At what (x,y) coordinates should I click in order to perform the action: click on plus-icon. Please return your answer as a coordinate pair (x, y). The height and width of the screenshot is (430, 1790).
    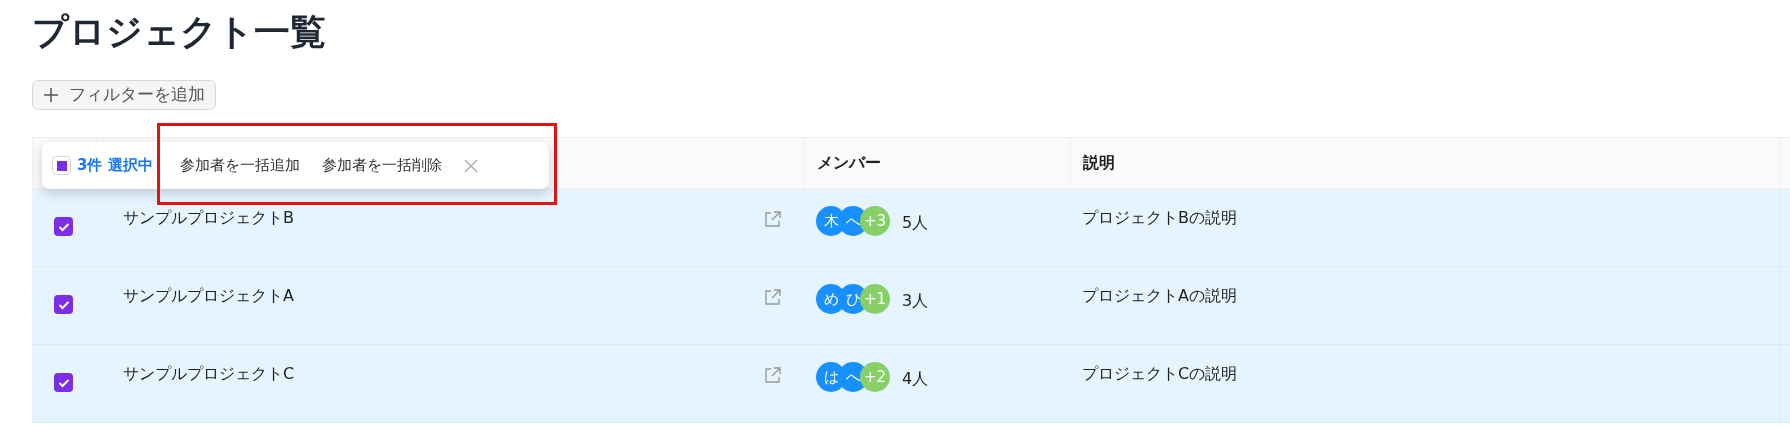
    Looking at the image, I should click on (51, 95).